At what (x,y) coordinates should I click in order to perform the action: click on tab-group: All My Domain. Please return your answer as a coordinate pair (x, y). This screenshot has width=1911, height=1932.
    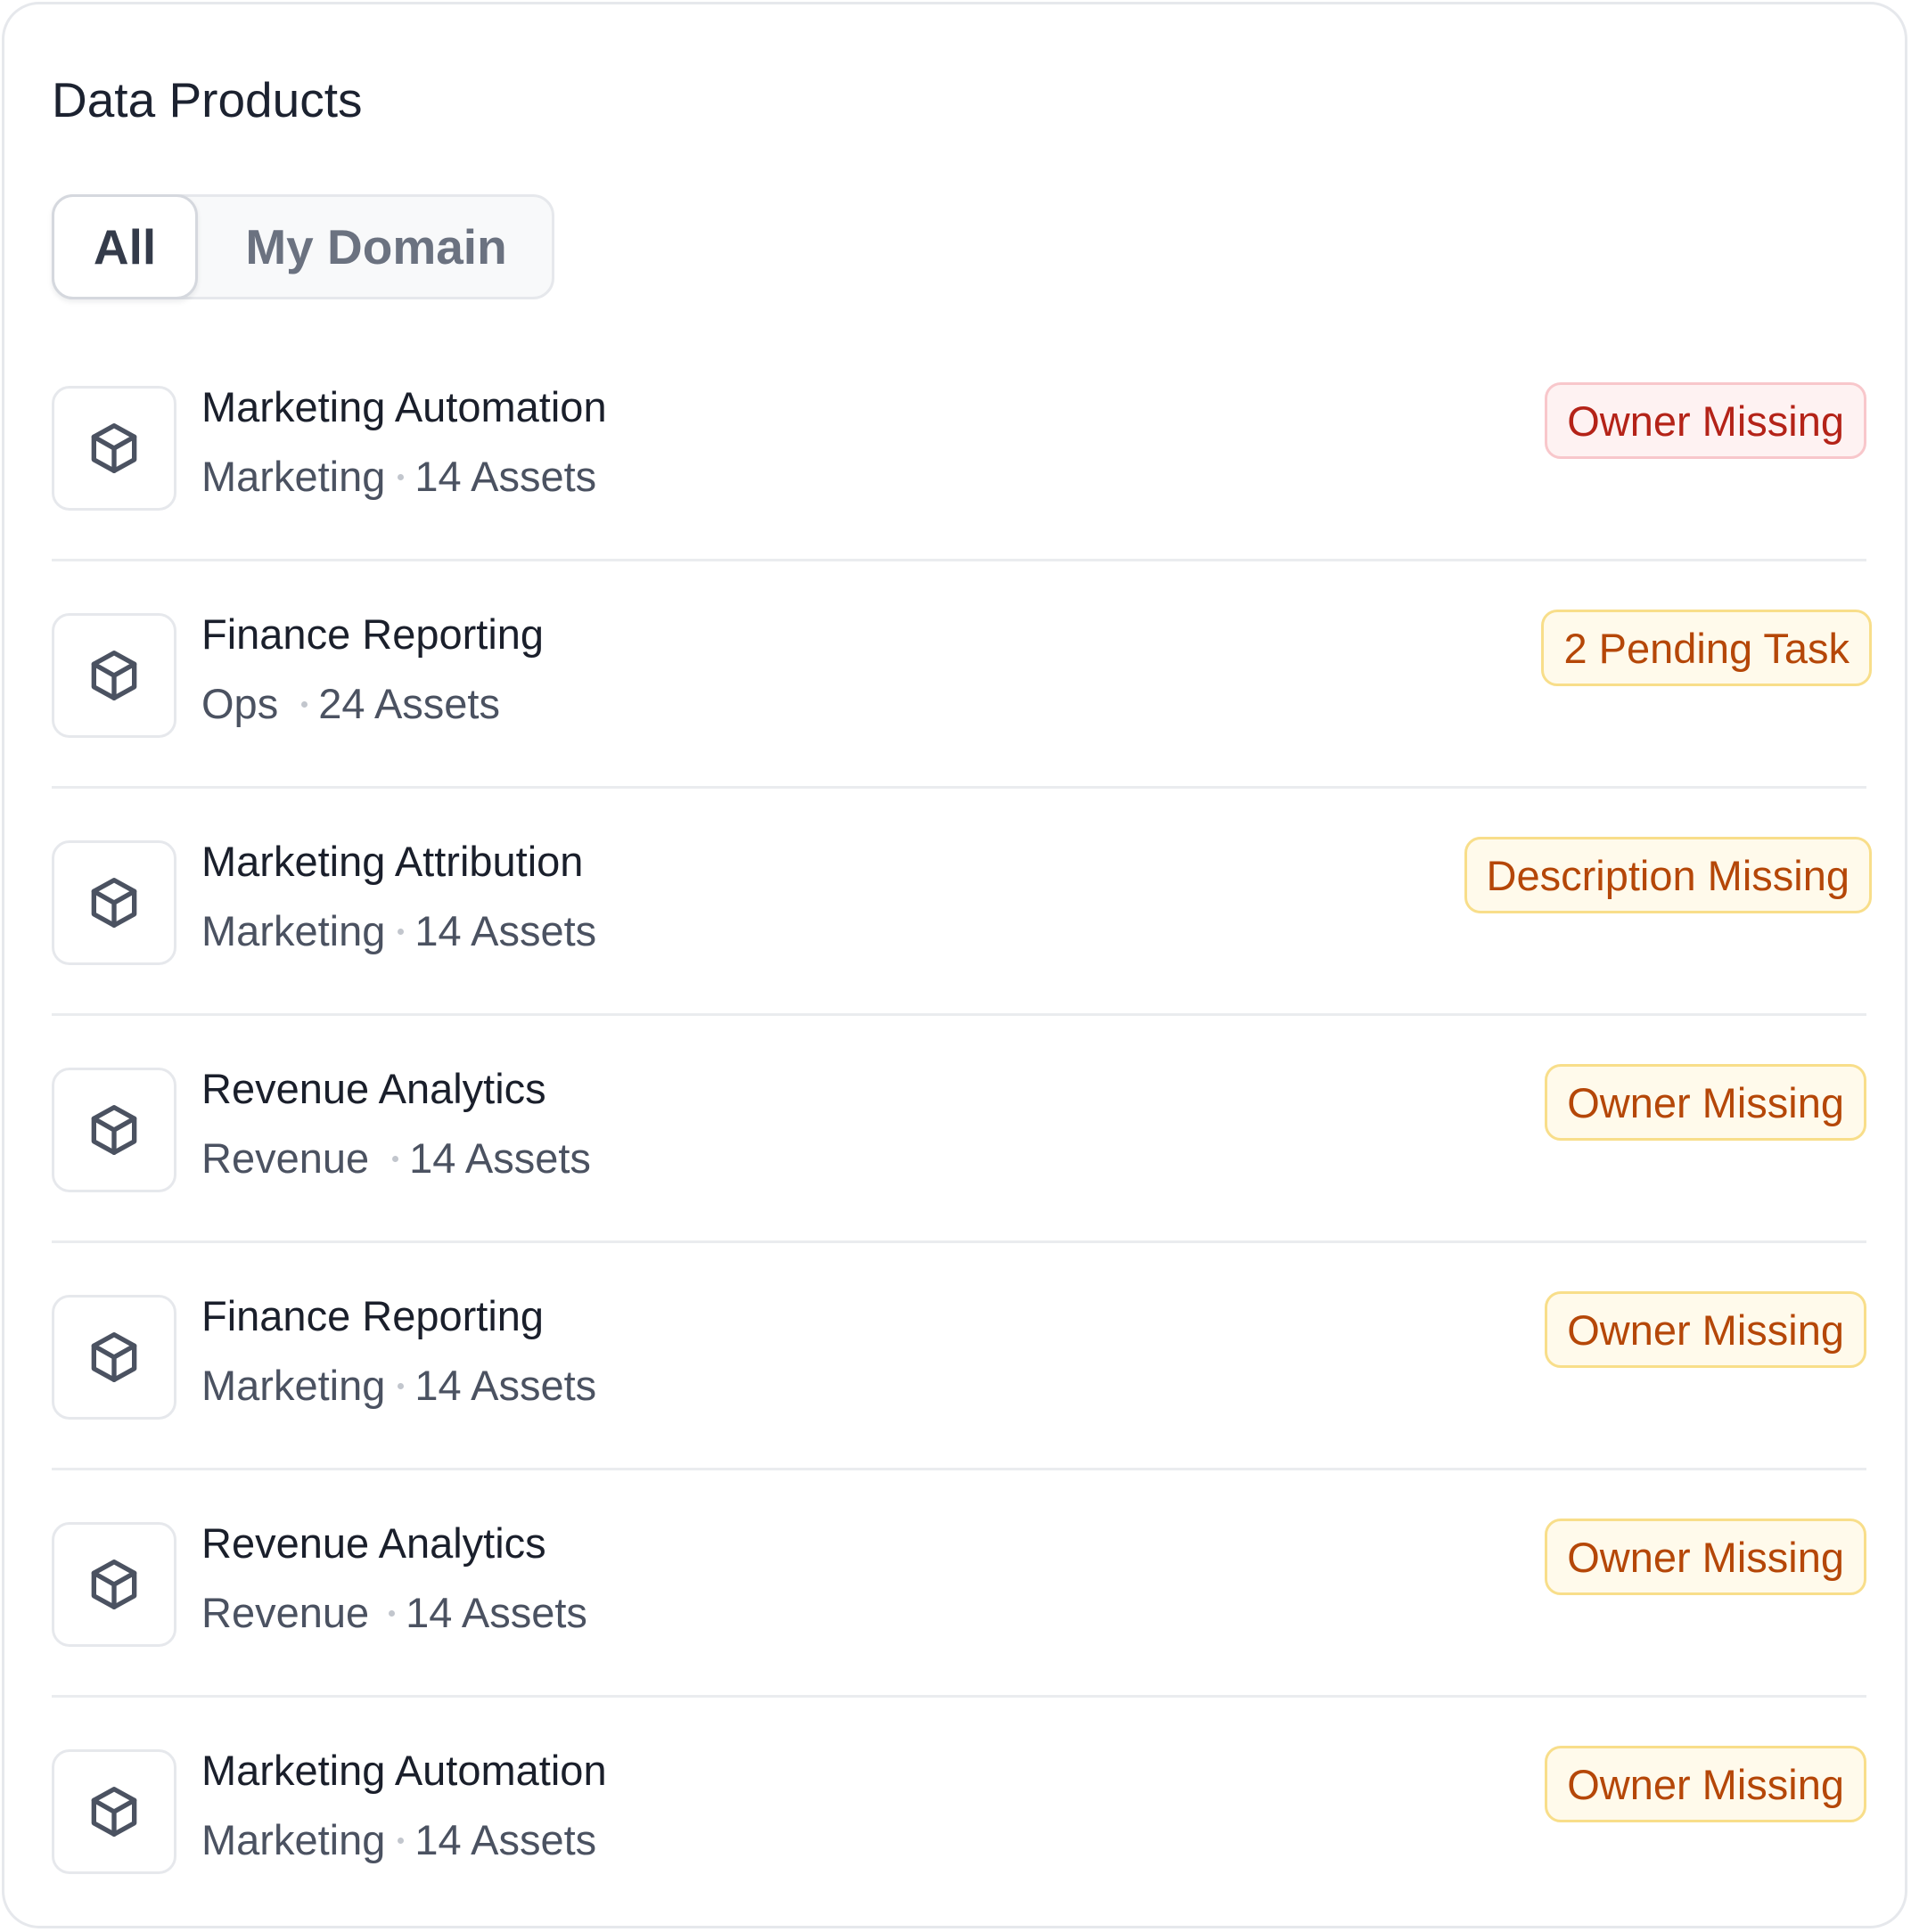
    Looking at the image, I should click on (303, 246).